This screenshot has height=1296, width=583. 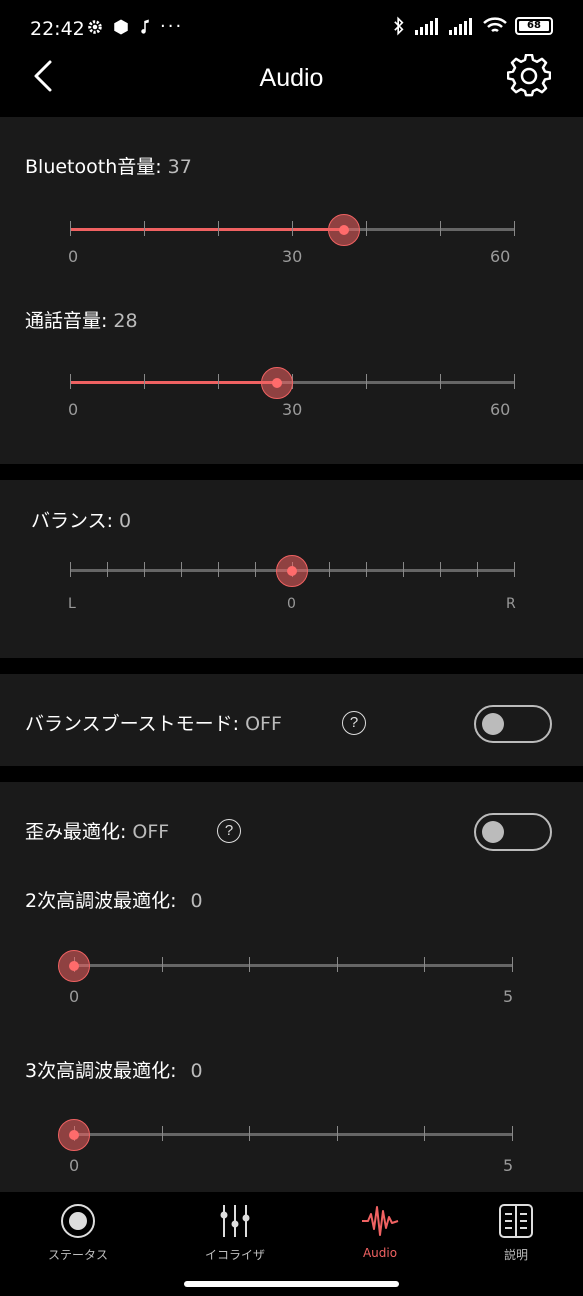 I want to click on call-volume-label: 通話音量: 28, so click(x=81, y=321).